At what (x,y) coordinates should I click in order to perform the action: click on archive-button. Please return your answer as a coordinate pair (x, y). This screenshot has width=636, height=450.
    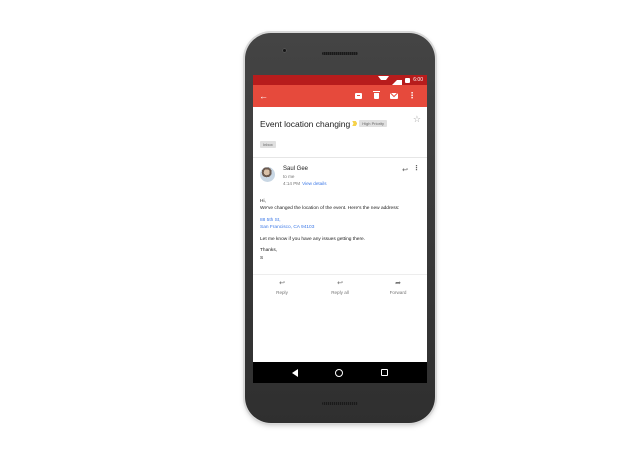
    Looking at the image, I should click on (358, 96).